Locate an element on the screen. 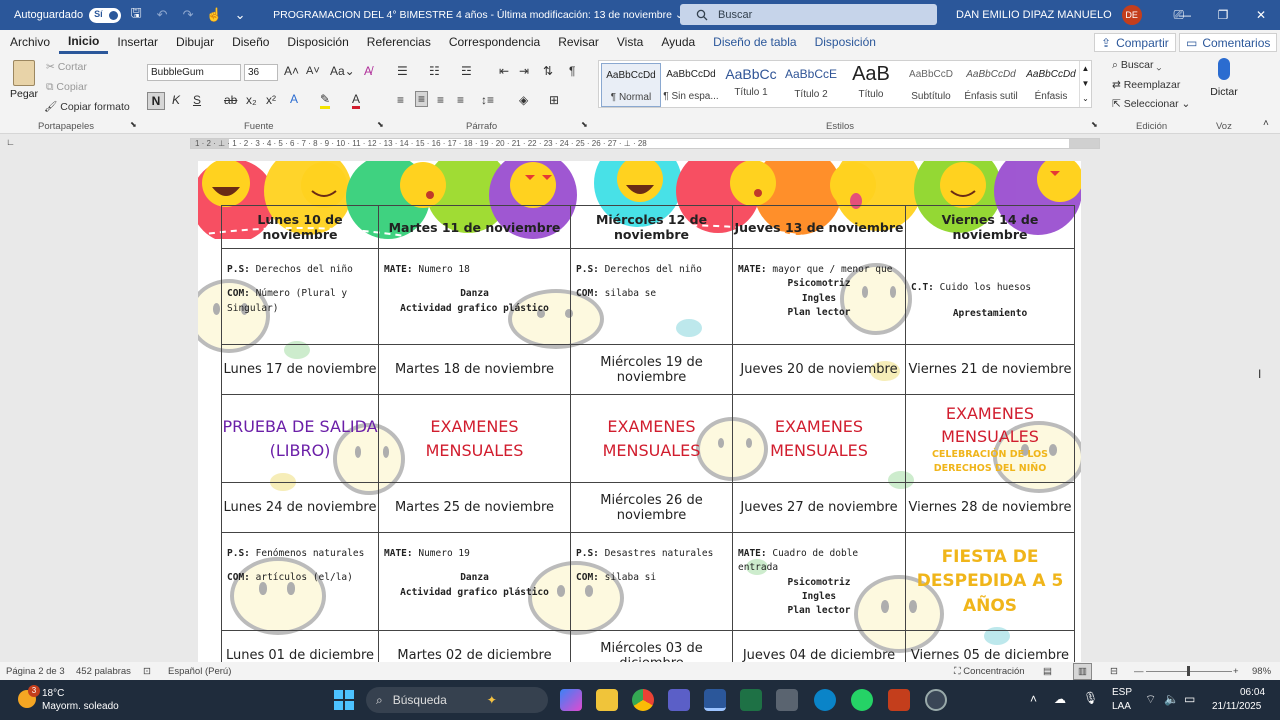  line-spacing-icon: ↕≡ is located at coordinates (487, 100).